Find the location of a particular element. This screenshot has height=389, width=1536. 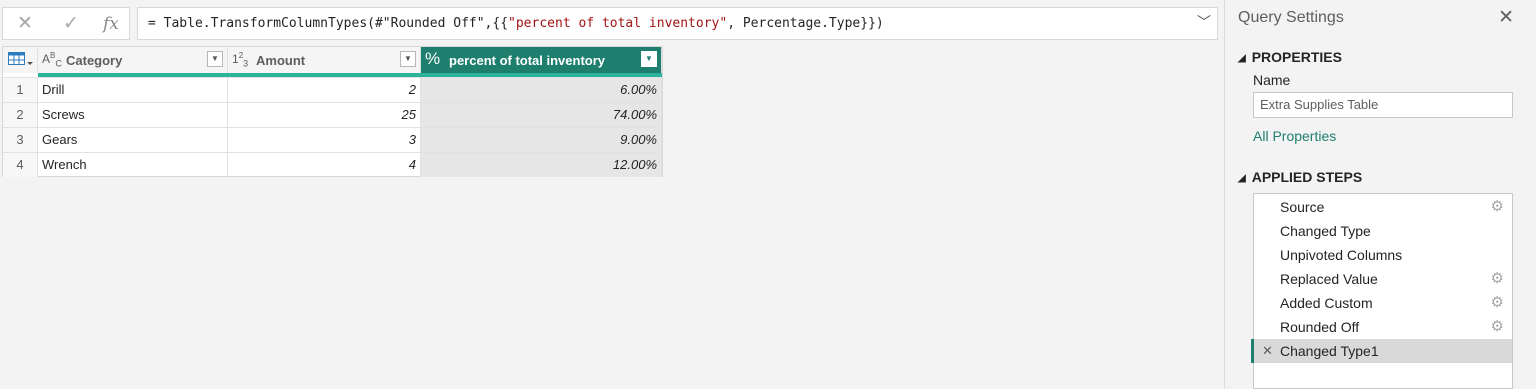

row-number: 2 is located at coordinates (20, 115).